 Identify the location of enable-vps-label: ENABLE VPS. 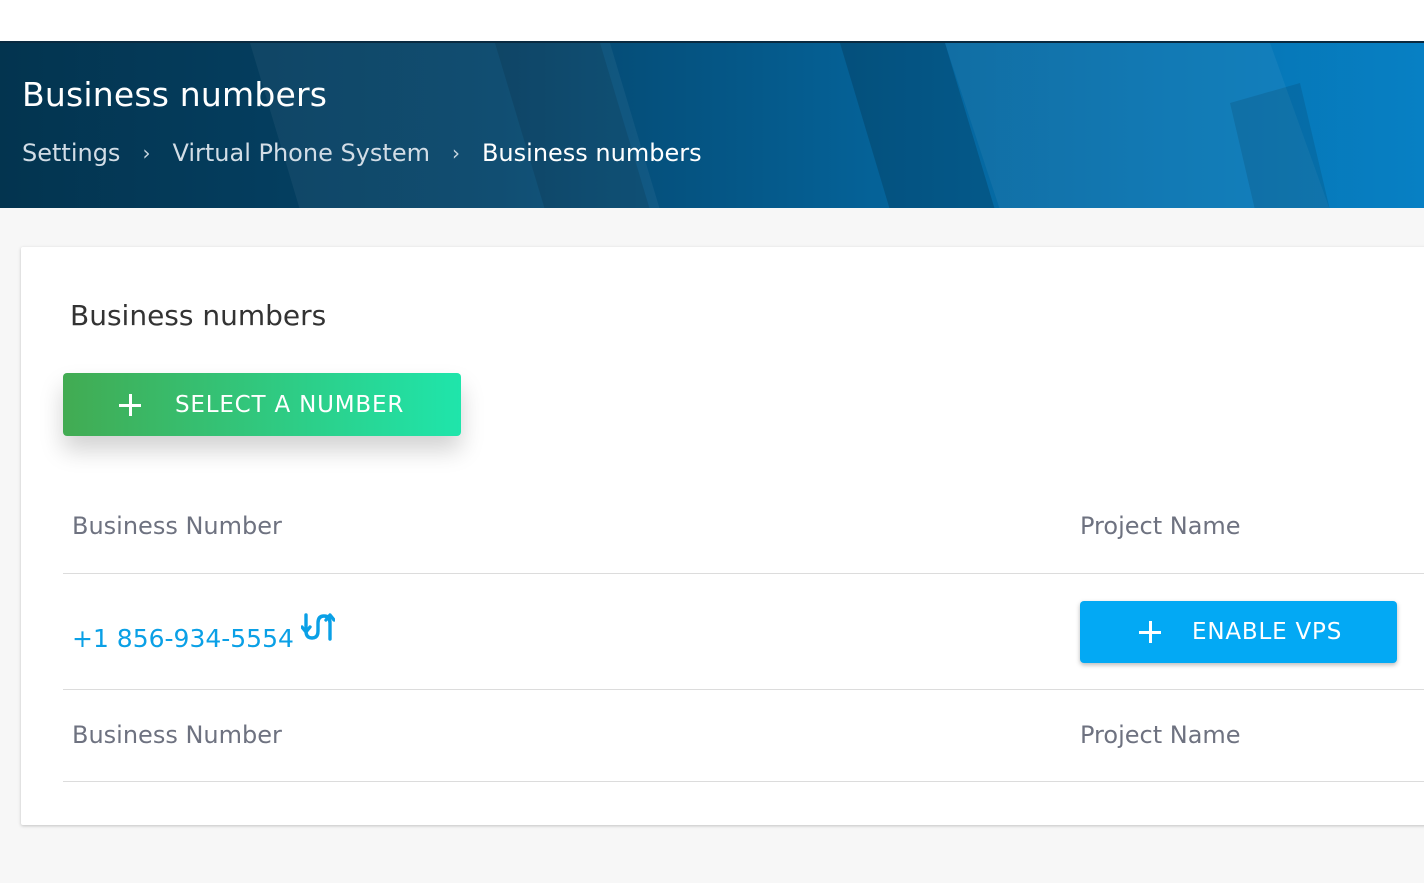
(1267, 632).